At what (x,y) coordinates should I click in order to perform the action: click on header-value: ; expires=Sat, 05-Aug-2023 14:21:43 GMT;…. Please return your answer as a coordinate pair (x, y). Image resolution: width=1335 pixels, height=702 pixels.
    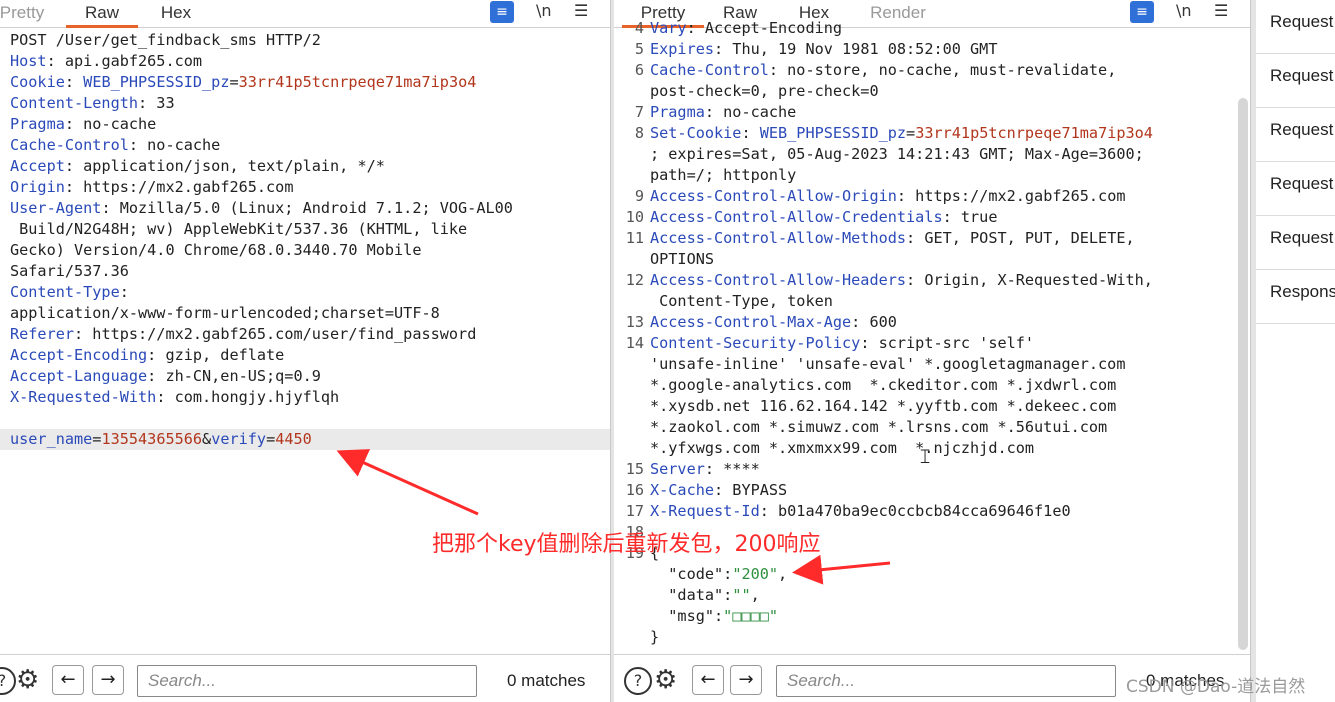
    Looking at the image, I should click on (897, 154).